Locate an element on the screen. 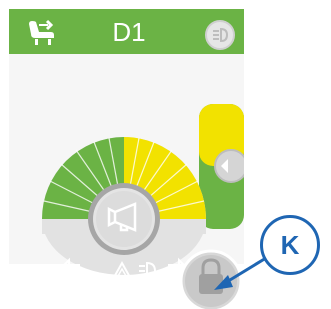  callout-label-k: K is located at coordinates (290, 245).